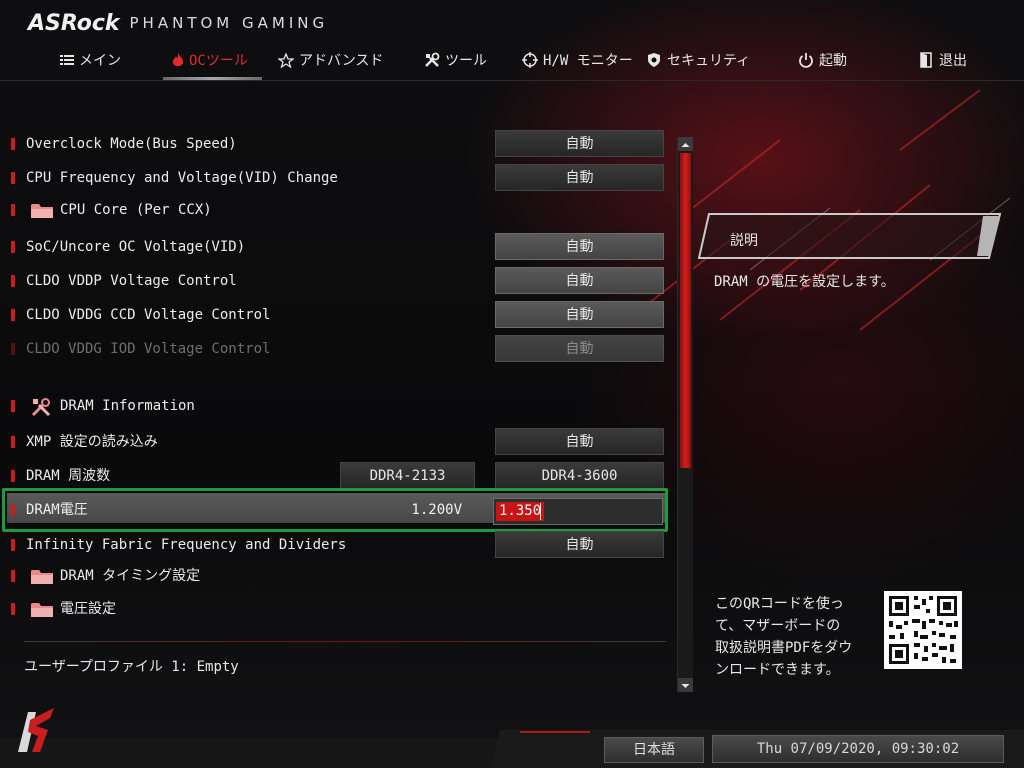 This screenshot has width=1024, height=768. I want to click on setting-cpu-freq-vid: CPU Frequency and Voltage(VID) Change 自動, so click(335, 178).